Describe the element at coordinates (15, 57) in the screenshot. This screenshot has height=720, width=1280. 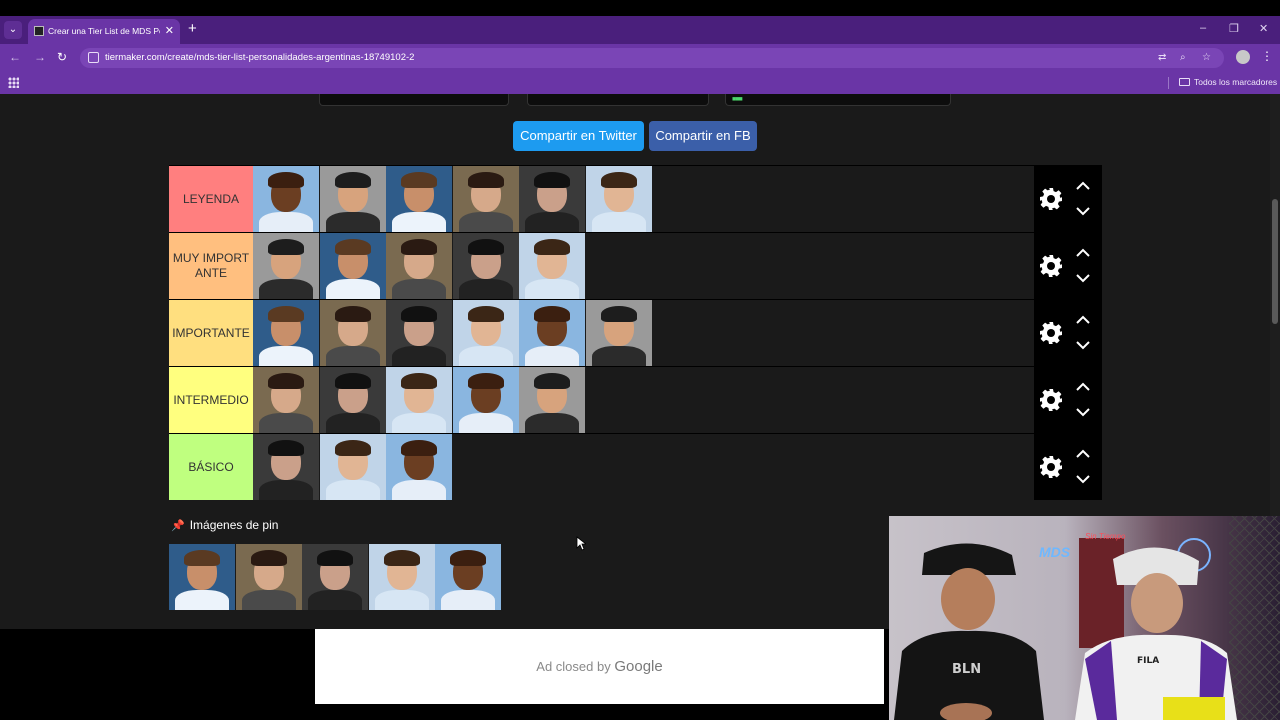
I see `back-icon: ←` at that location.